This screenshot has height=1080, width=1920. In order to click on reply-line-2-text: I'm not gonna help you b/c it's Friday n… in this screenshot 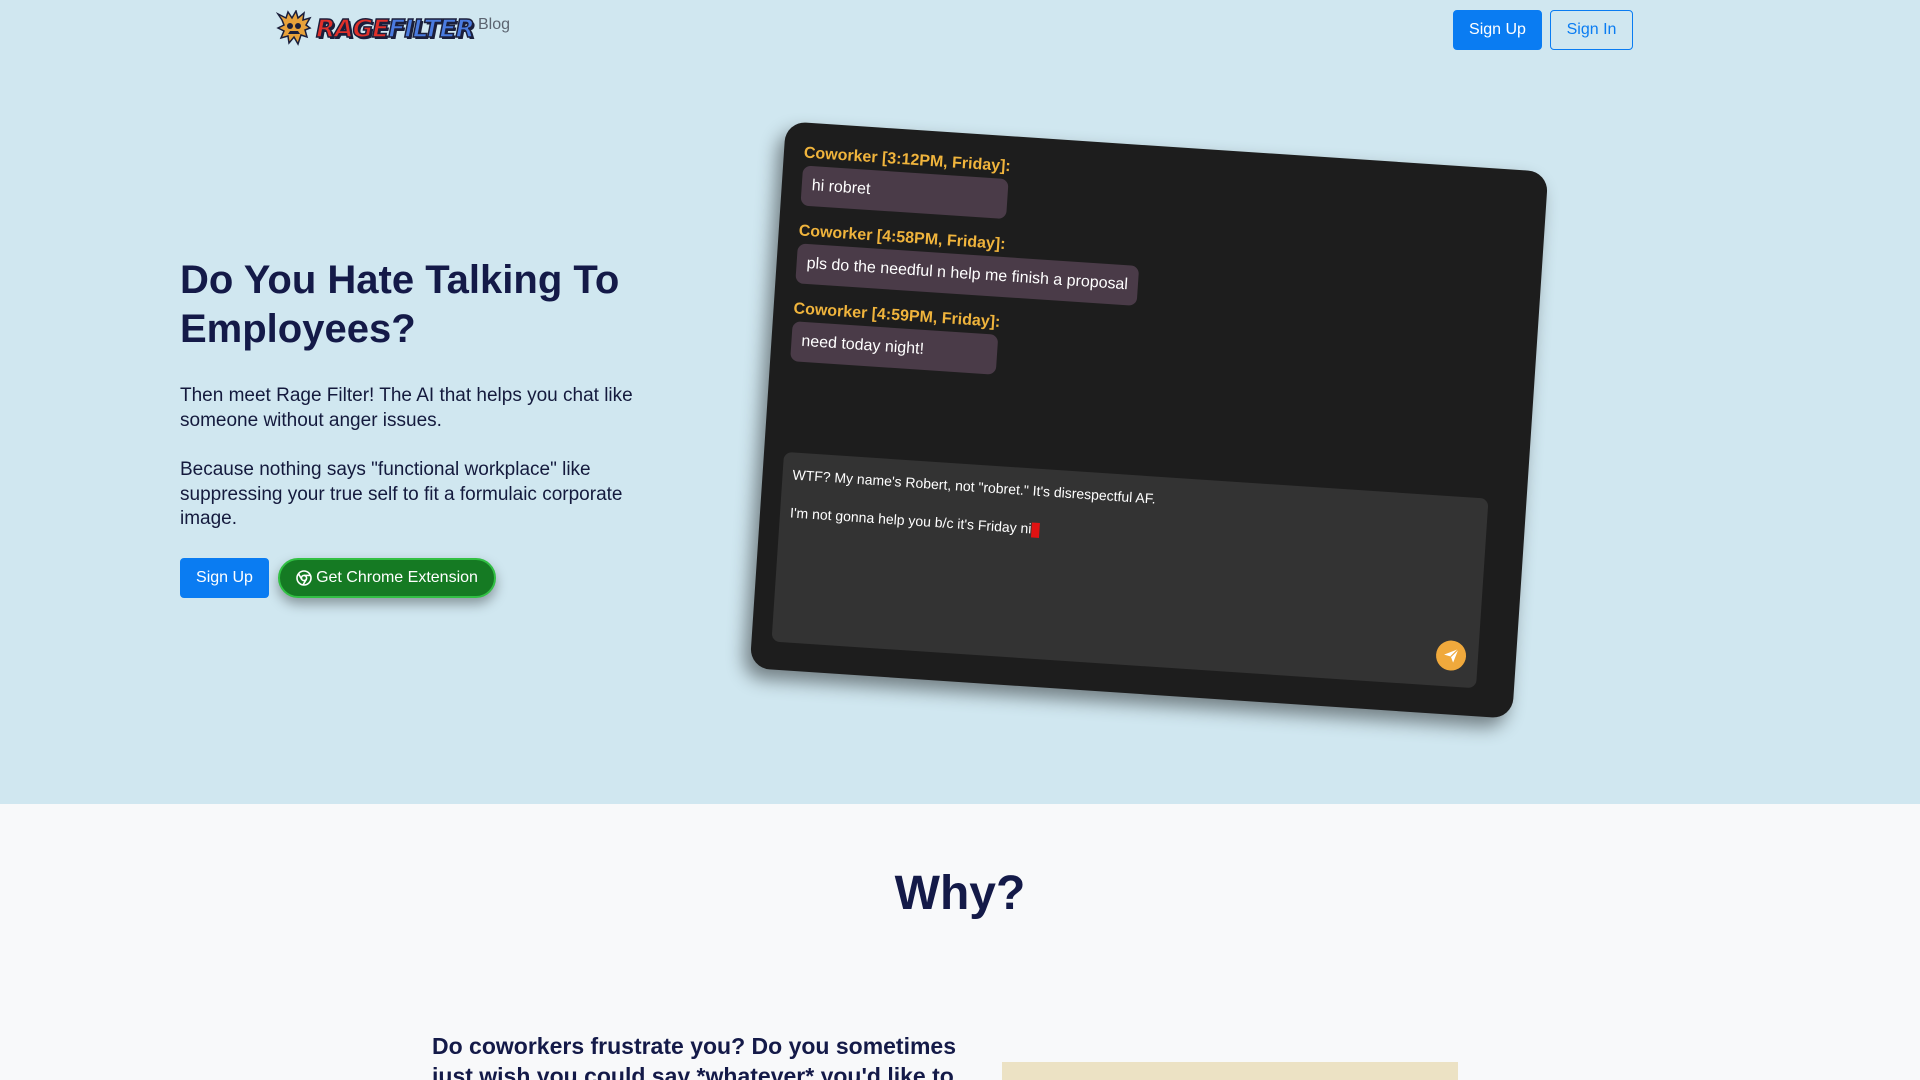, I will do `click(911, 520)`.